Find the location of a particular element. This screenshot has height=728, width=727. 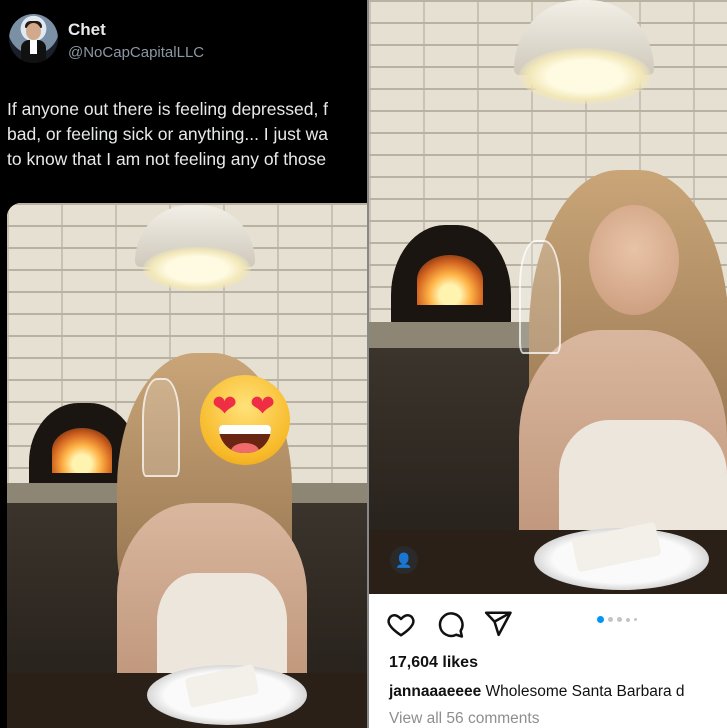

post-caption: jannaaaeeee Wholesome Santa Barbara d is located at coordinates (537, 692).